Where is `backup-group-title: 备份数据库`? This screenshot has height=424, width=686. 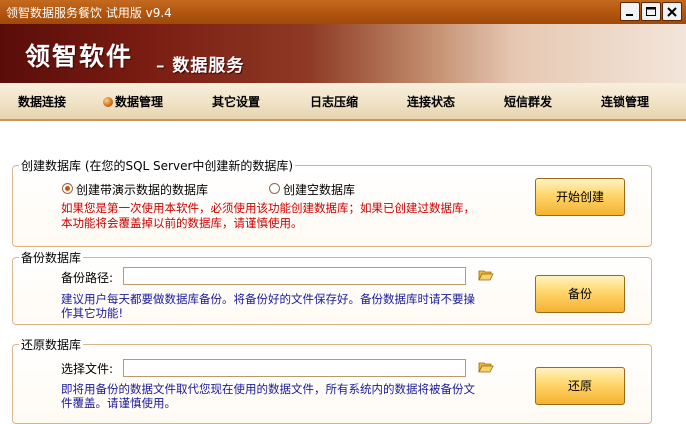
backup-group-title: 备份数据库 is located at coordinates (51, 257).